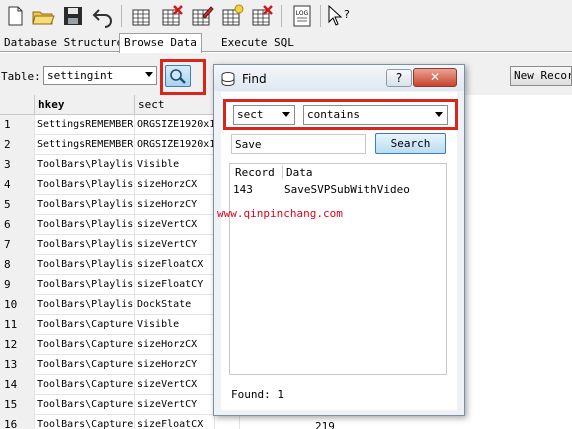  I want to click on row-number: 10, so click(17, 305).